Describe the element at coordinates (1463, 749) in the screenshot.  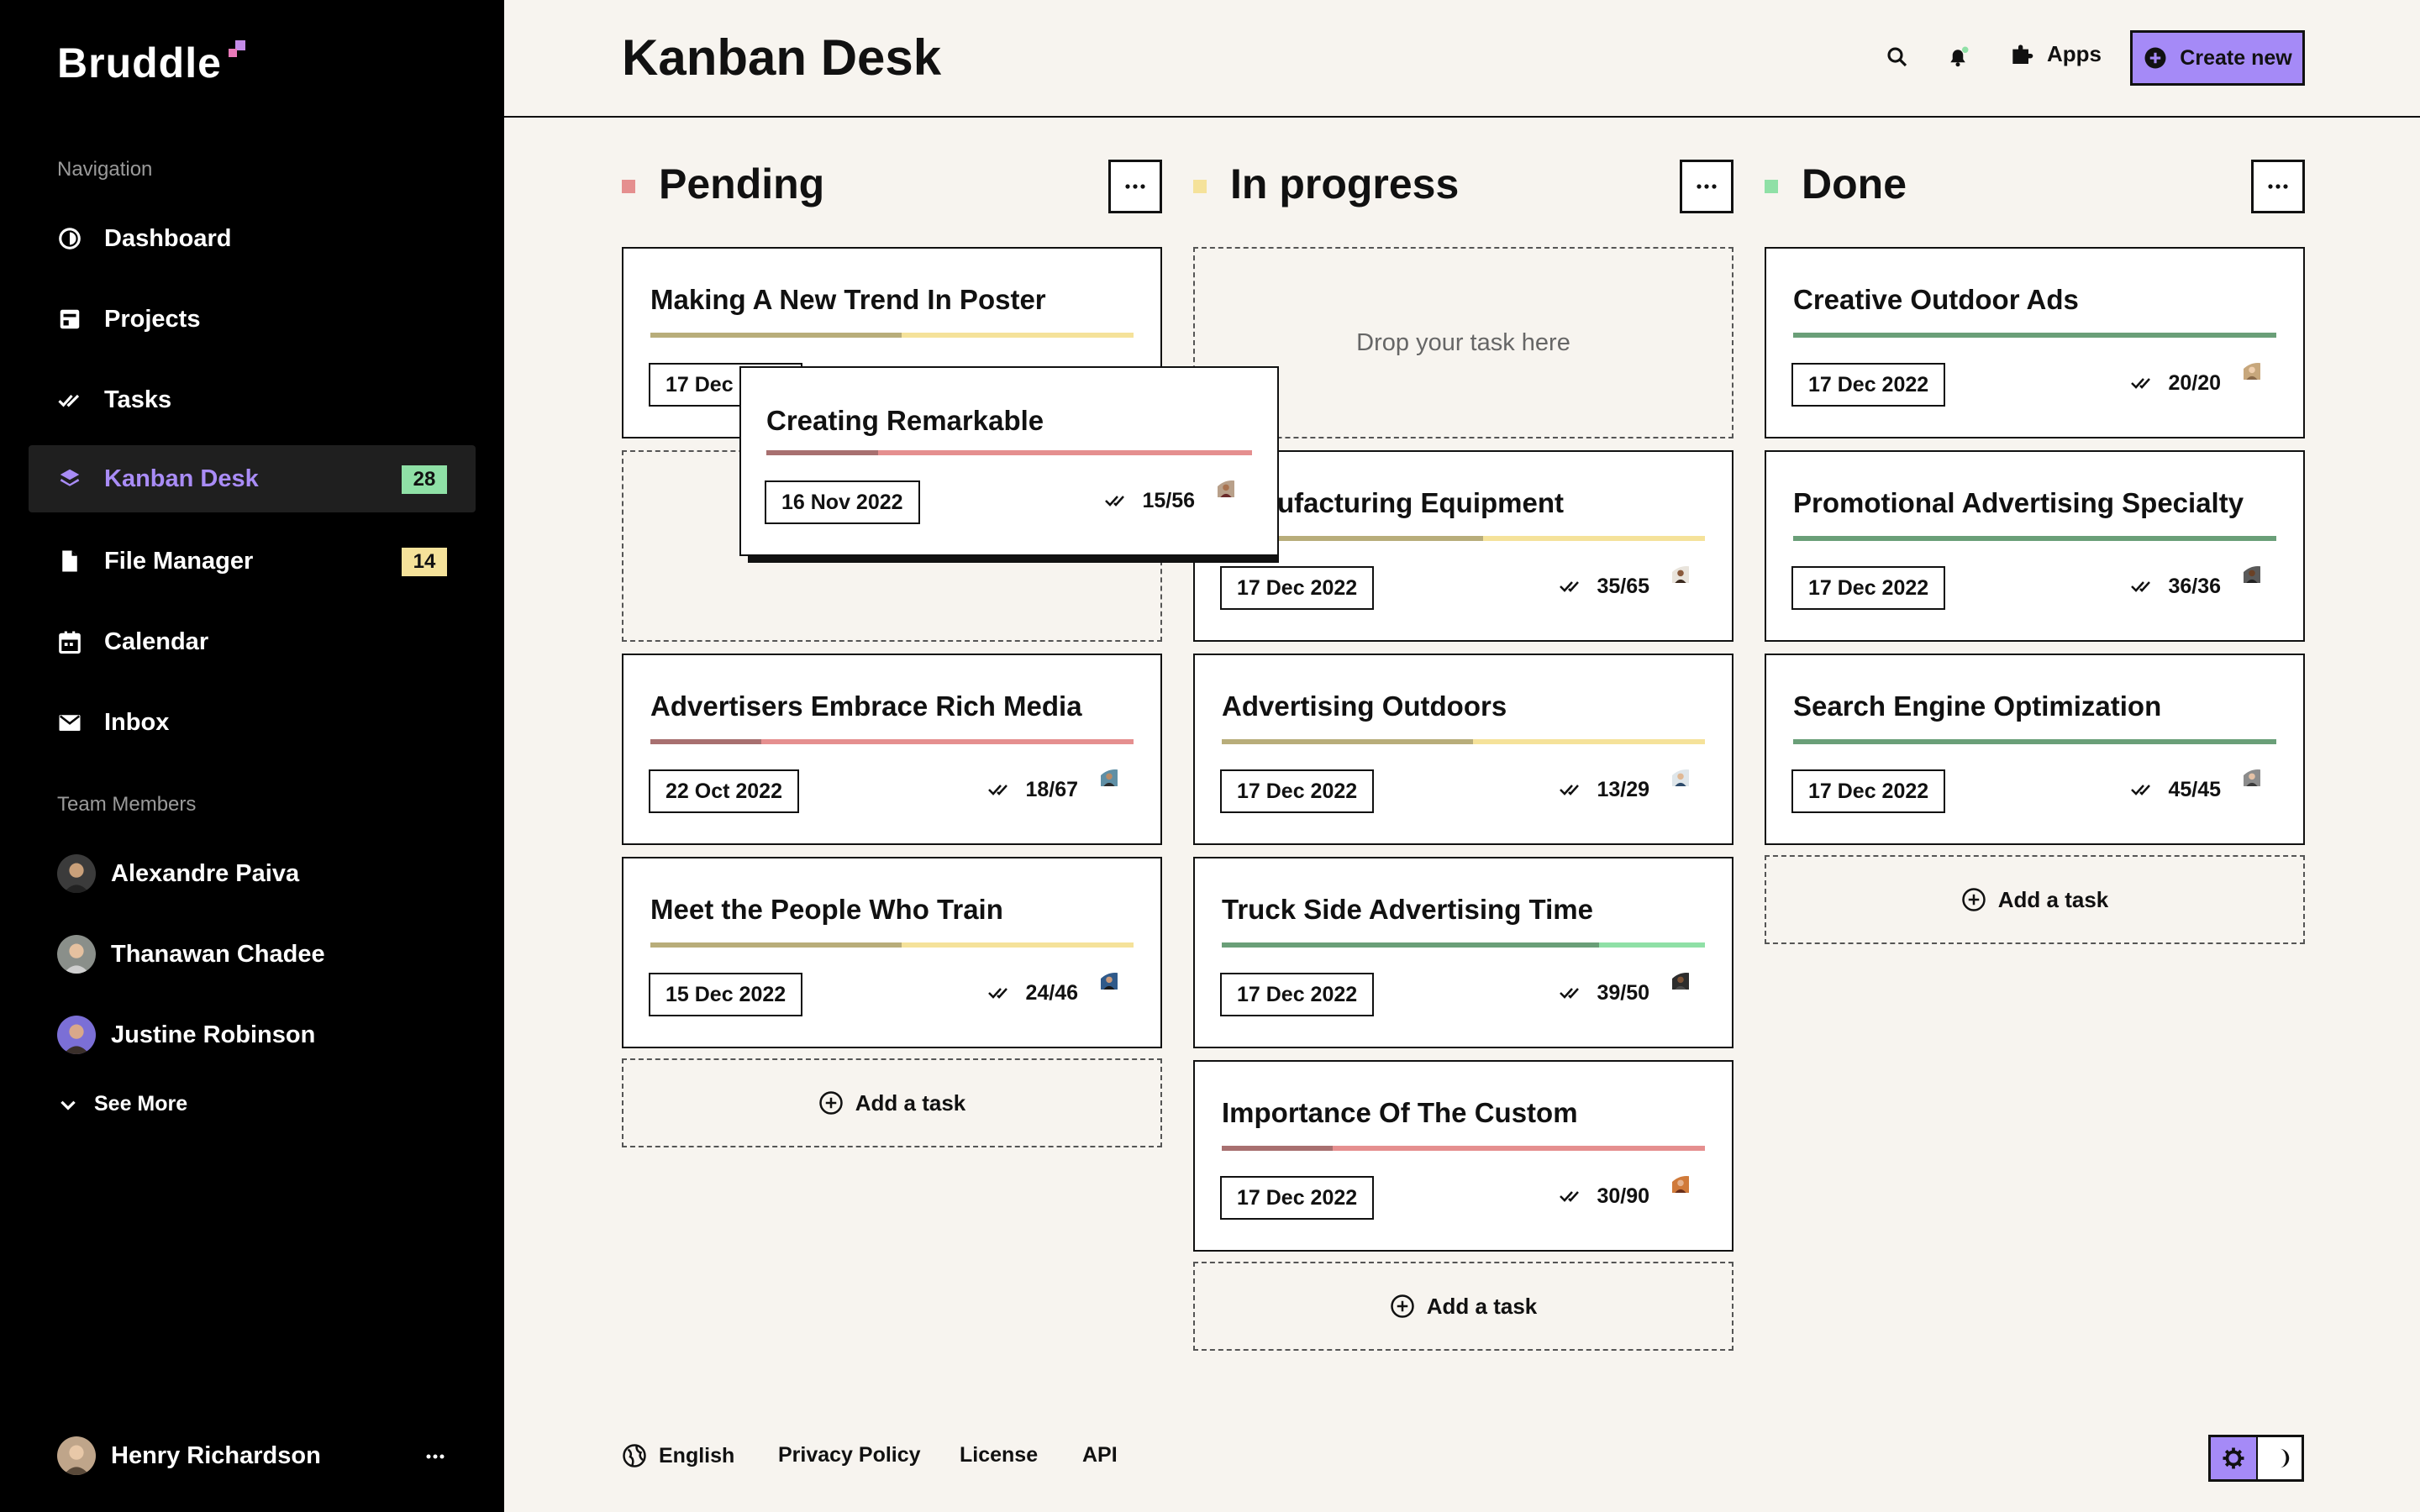
I see `task-card: Advertising Outdoors 17 Dec 2022 13/29` at that location.